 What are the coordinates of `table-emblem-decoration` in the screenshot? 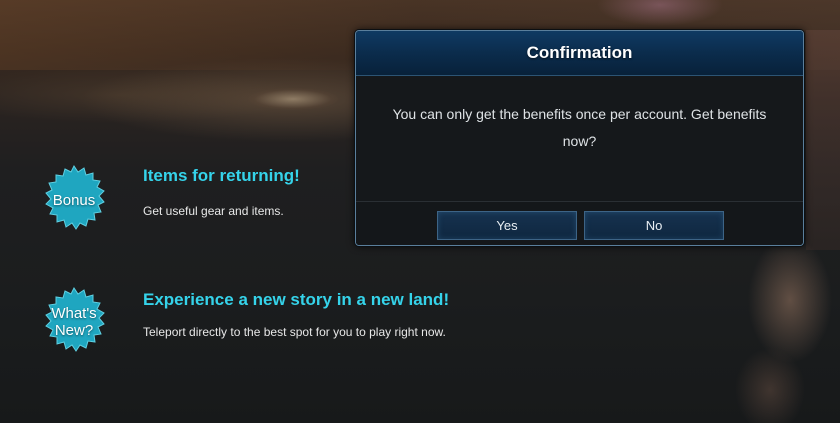 It's located at (293, 99).